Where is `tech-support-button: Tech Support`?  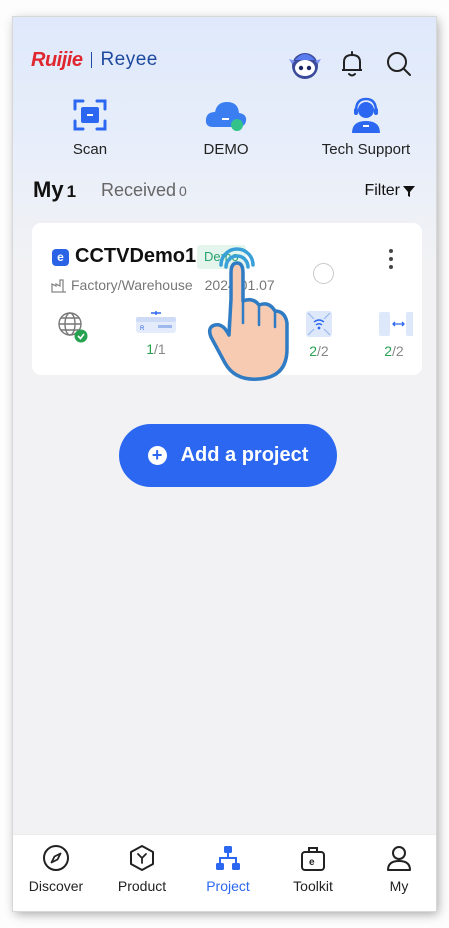
tech-support-button: Tech Support is located at coordinates (366, 126).